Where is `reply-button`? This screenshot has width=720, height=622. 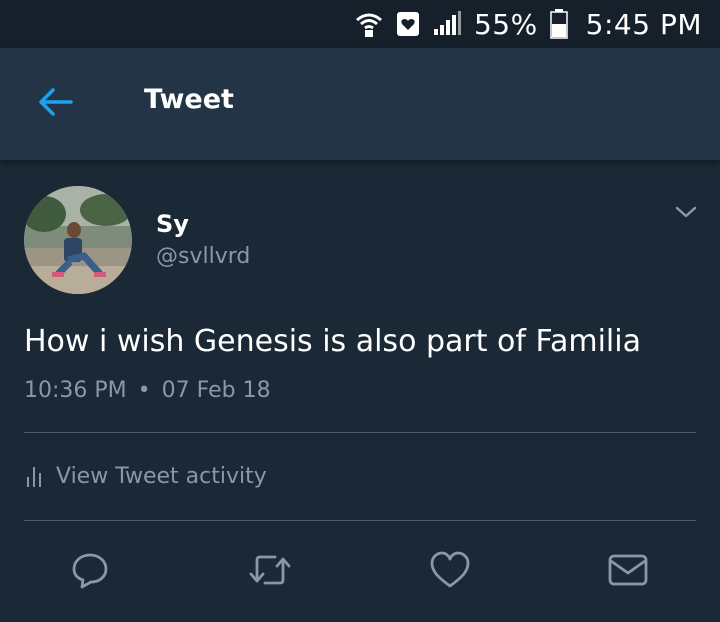
reply-button is located at coordinates (90, 572).